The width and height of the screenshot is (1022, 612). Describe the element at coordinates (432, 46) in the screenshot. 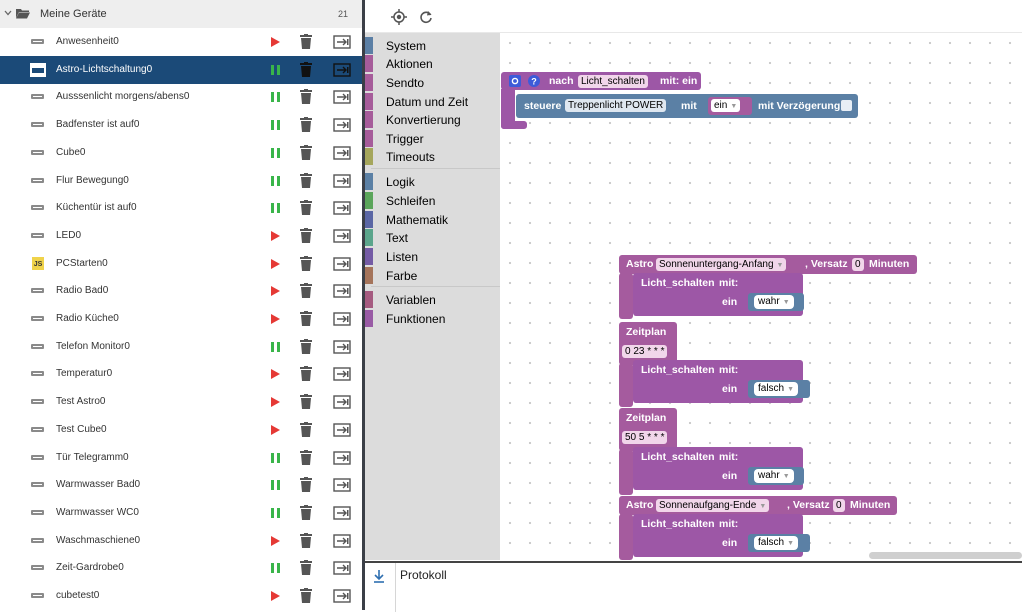

I see `toolbox-category-system: System` at that location.